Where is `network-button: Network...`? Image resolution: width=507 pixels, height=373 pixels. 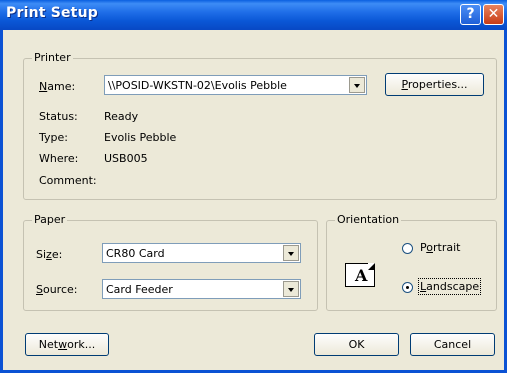
network-button: Network... is located at coordinates (67, 344).